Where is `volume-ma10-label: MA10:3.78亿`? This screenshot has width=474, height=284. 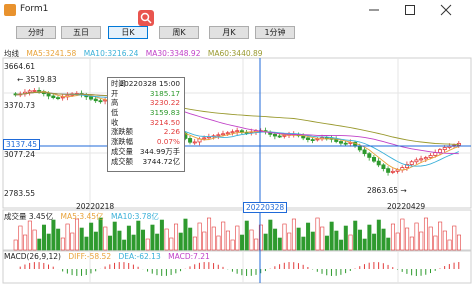 volume-ma10-label: MA10:3.78亿 is located at coordinates (134, 216).